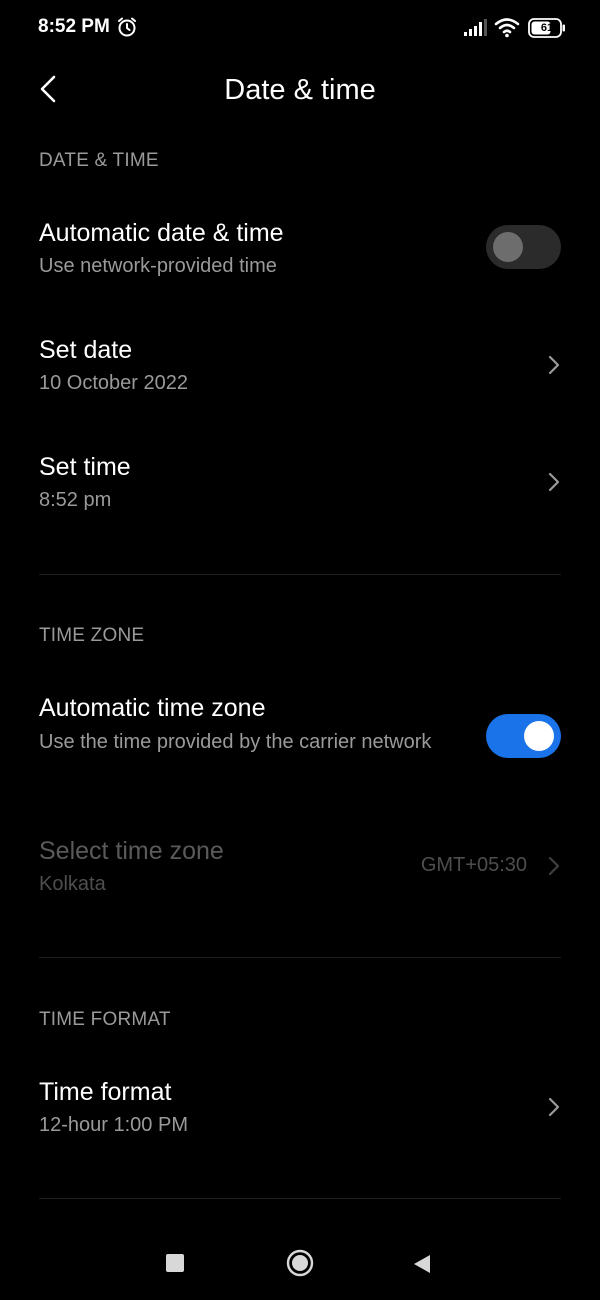 This screenshot has width=600, height=1300. I want to click on set-date-value: 10 October 2022, so click(113, 383).